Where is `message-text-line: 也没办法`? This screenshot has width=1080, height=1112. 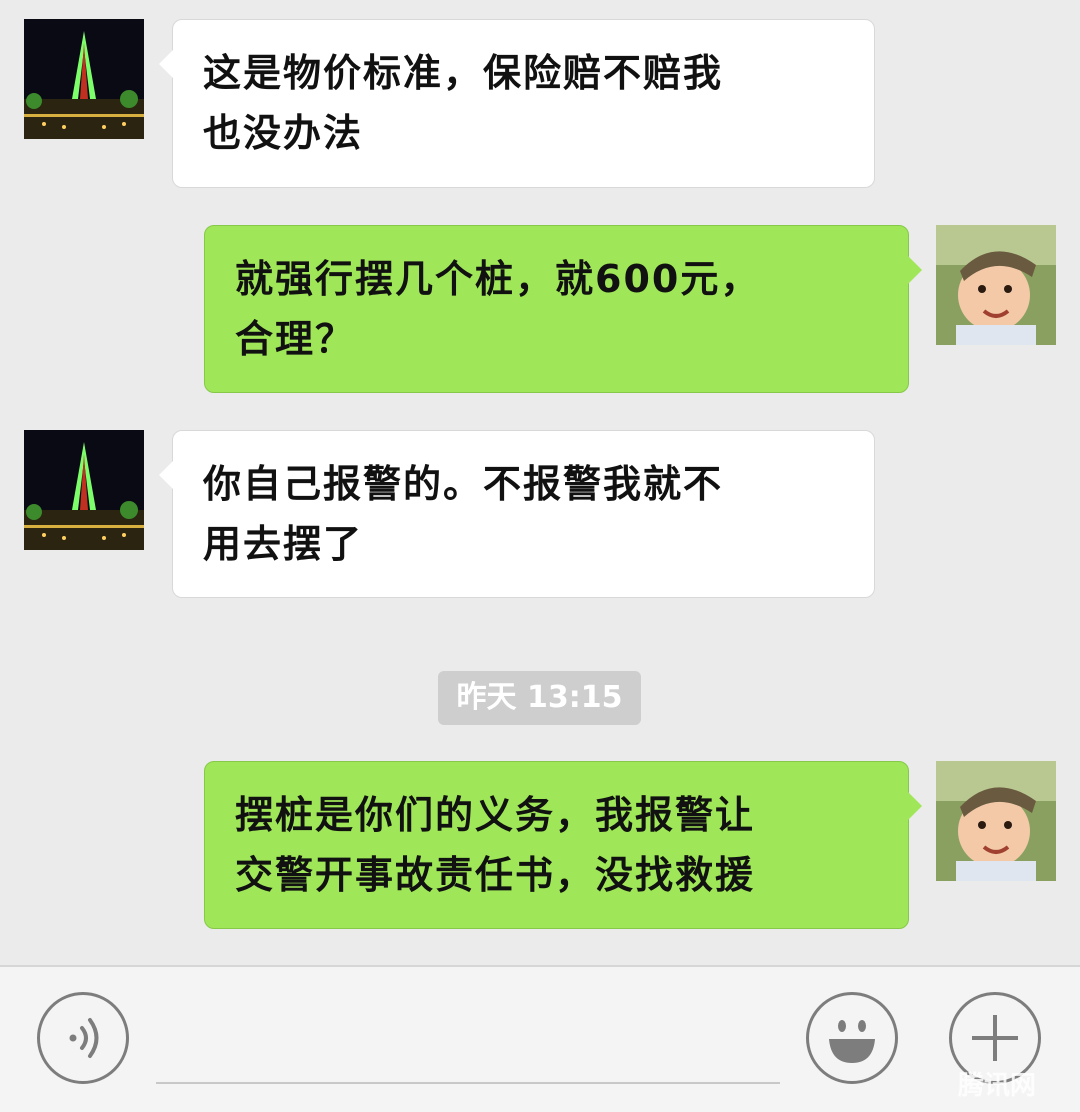 message-text-line: 也没办法 is located at coordinates (283, 133).